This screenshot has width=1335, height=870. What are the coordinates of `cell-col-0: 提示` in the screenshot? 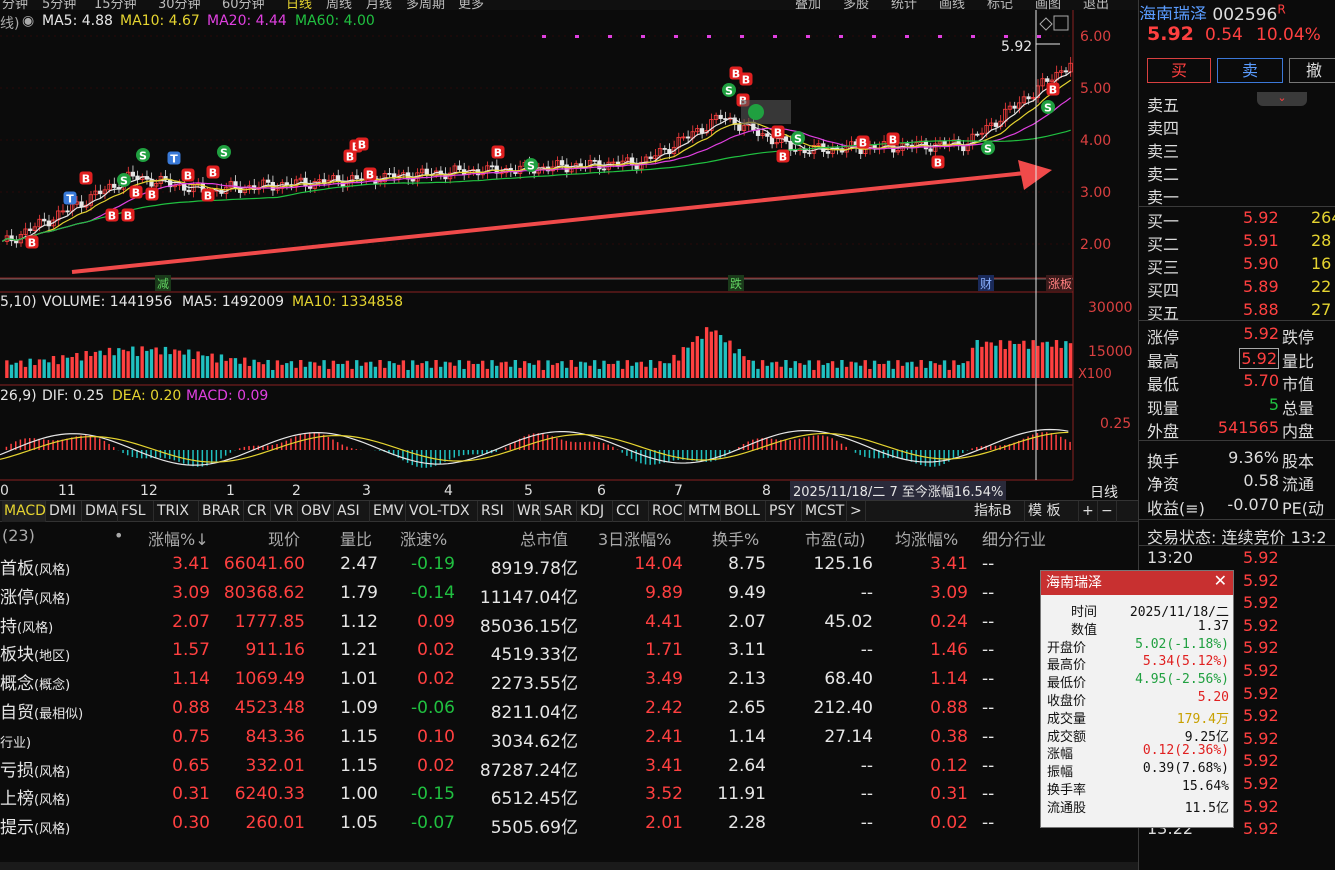 It's located at (17, 828).